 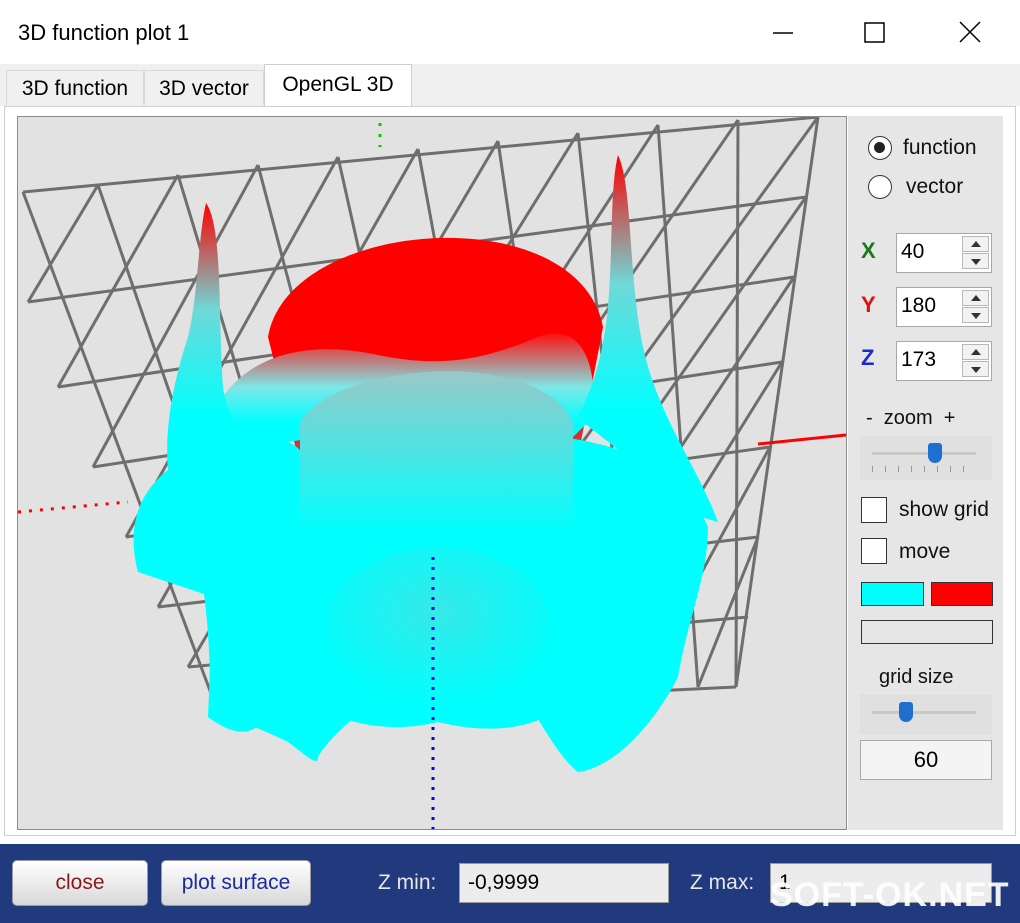 I want to click on watermark: SOFT-OK.NET, so click(x=890, y=895).